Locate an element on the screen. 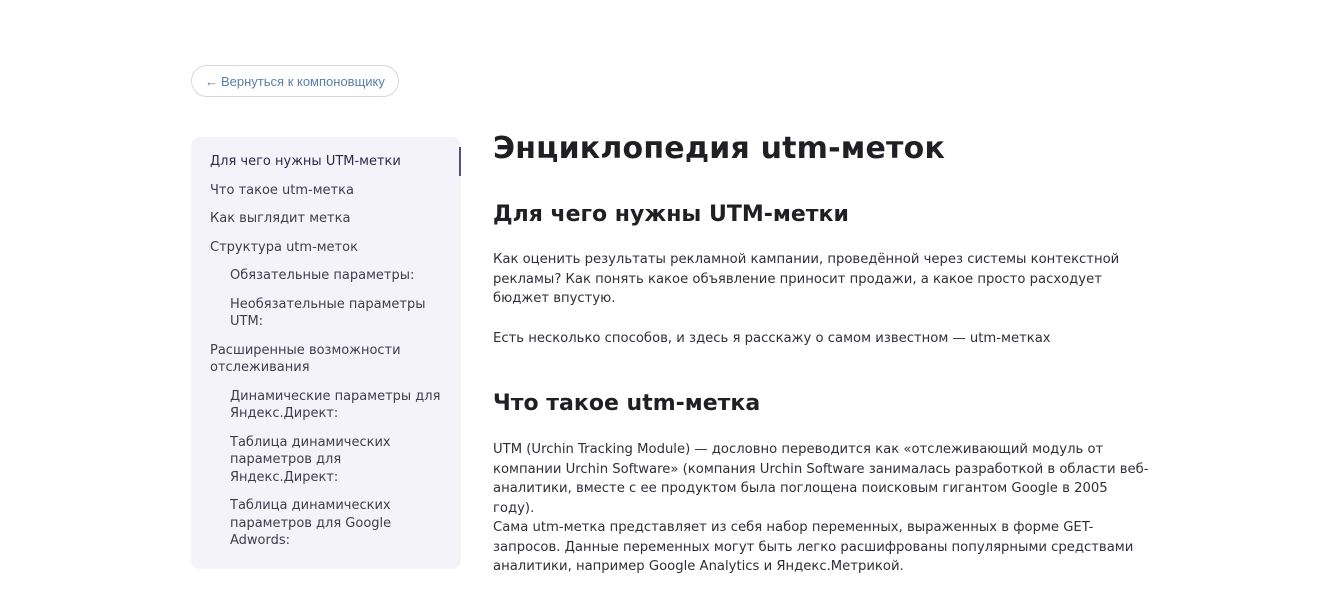  arrow-left-icon: ← is located at coordinates (211, 81).